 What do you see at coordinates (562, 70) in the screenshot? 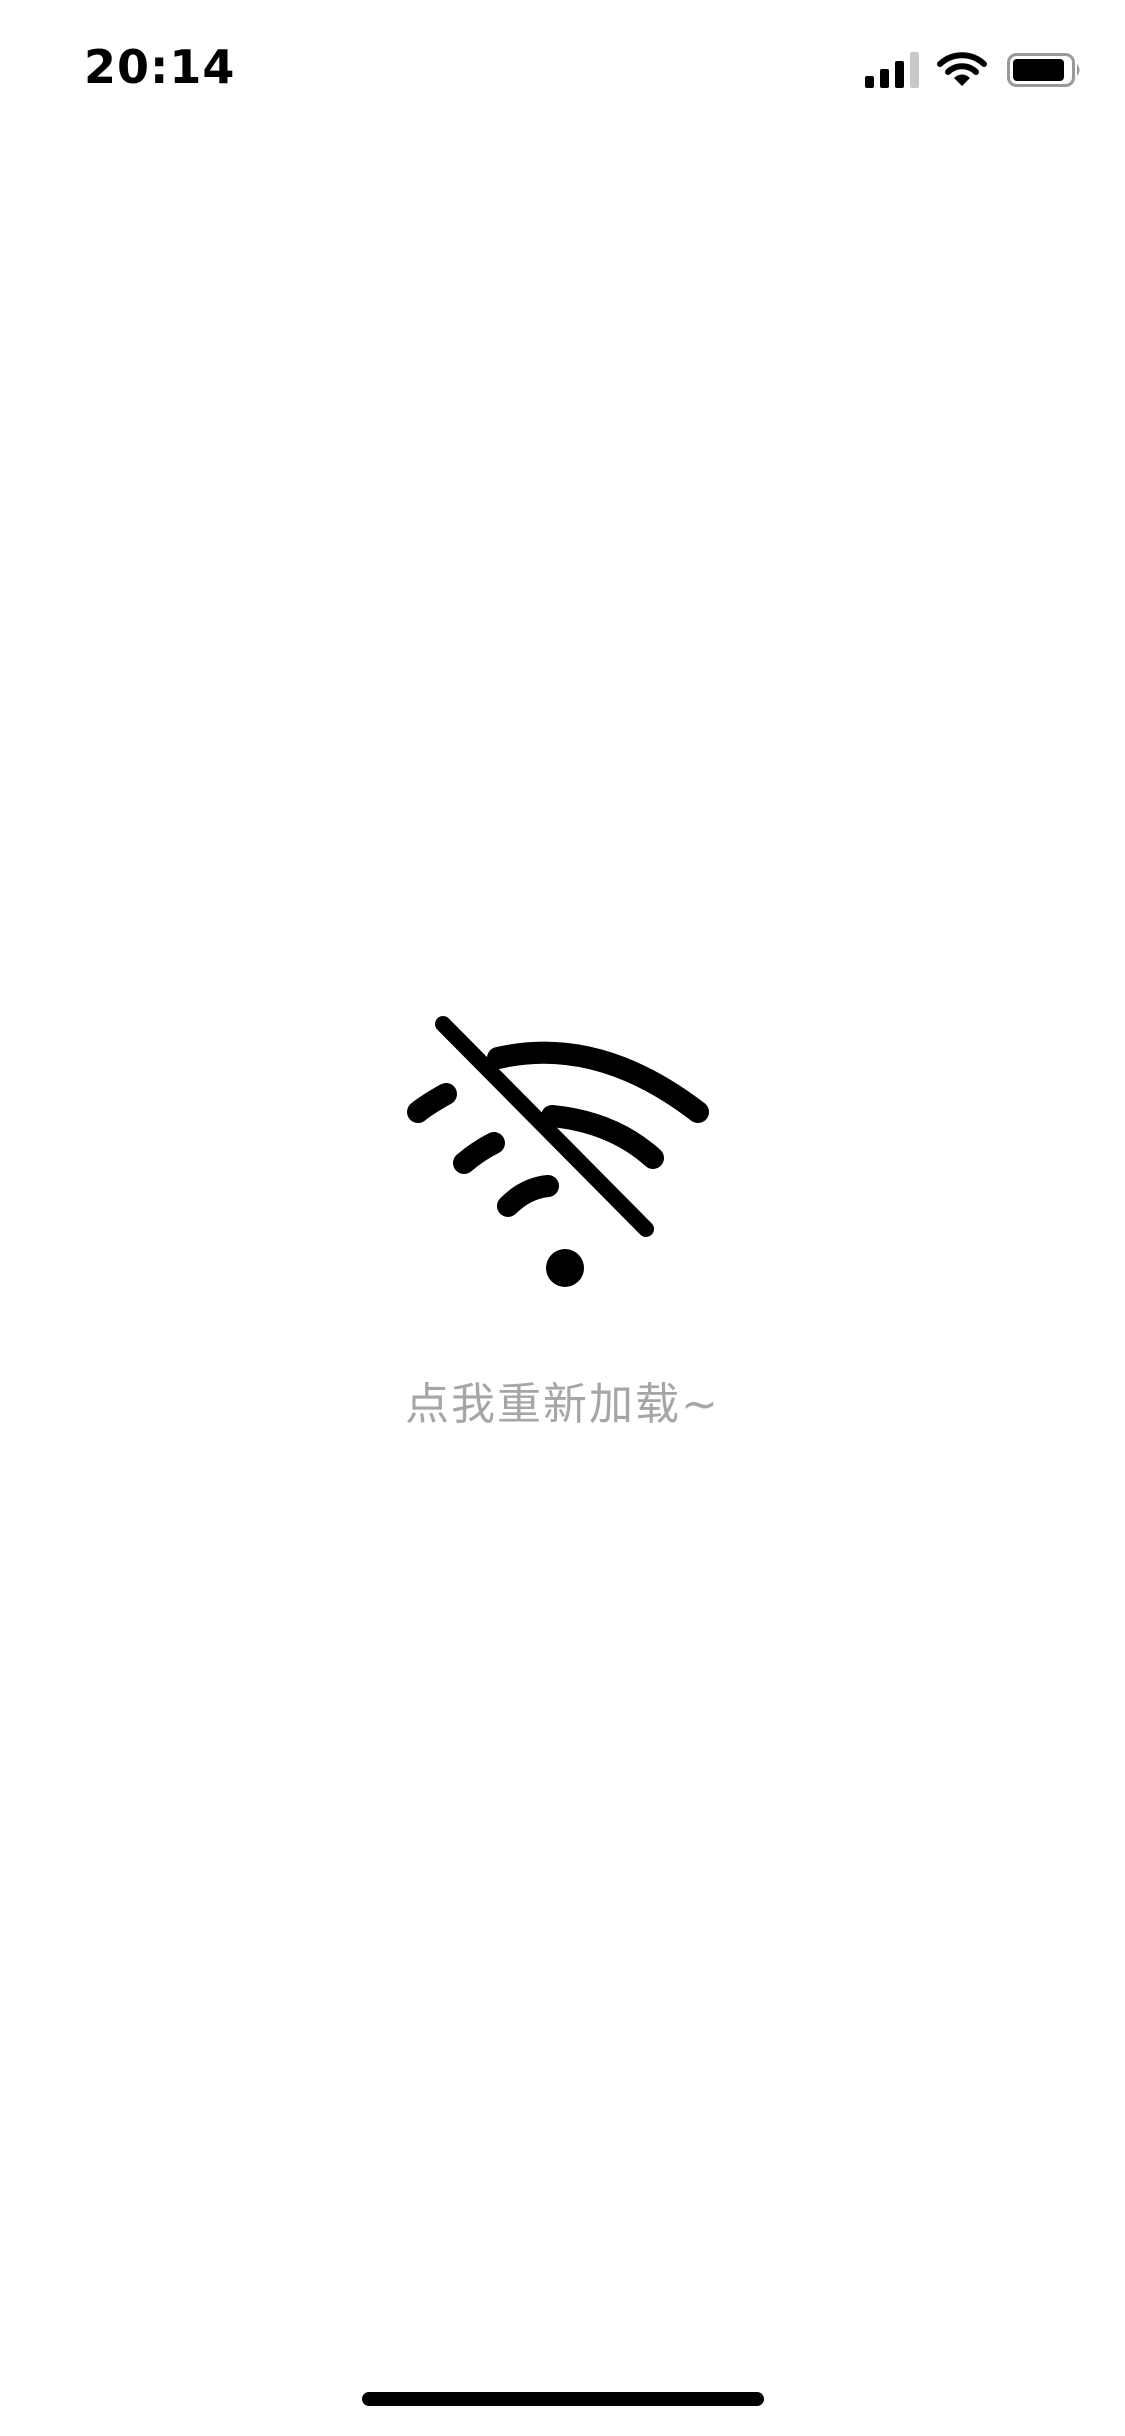
I see `status-bar: 20:14` at bounding box center [562, 70].